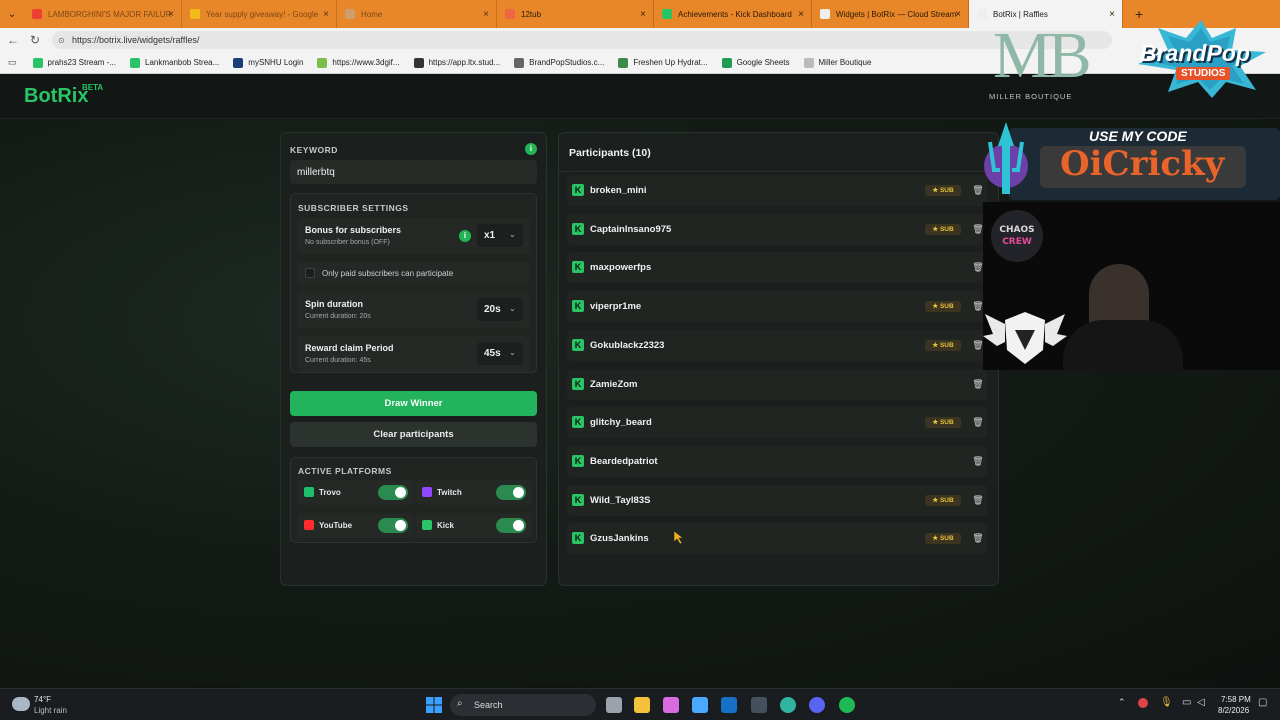 This screenshot has width=1280, height=720. I want to click on back-icon: ←, so click(13, 40).